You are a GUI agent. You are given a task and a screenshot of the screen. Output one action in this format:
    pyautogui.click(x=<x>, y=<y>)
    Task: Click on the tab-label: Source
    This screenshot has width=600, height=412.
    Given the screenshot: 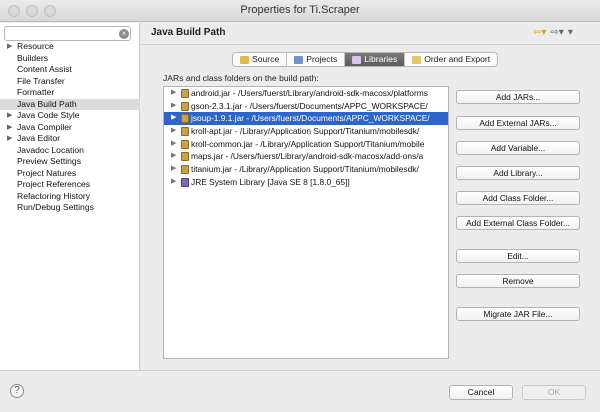 What is the action you would take?
    pyautogui.click(x=266, y=59)
    